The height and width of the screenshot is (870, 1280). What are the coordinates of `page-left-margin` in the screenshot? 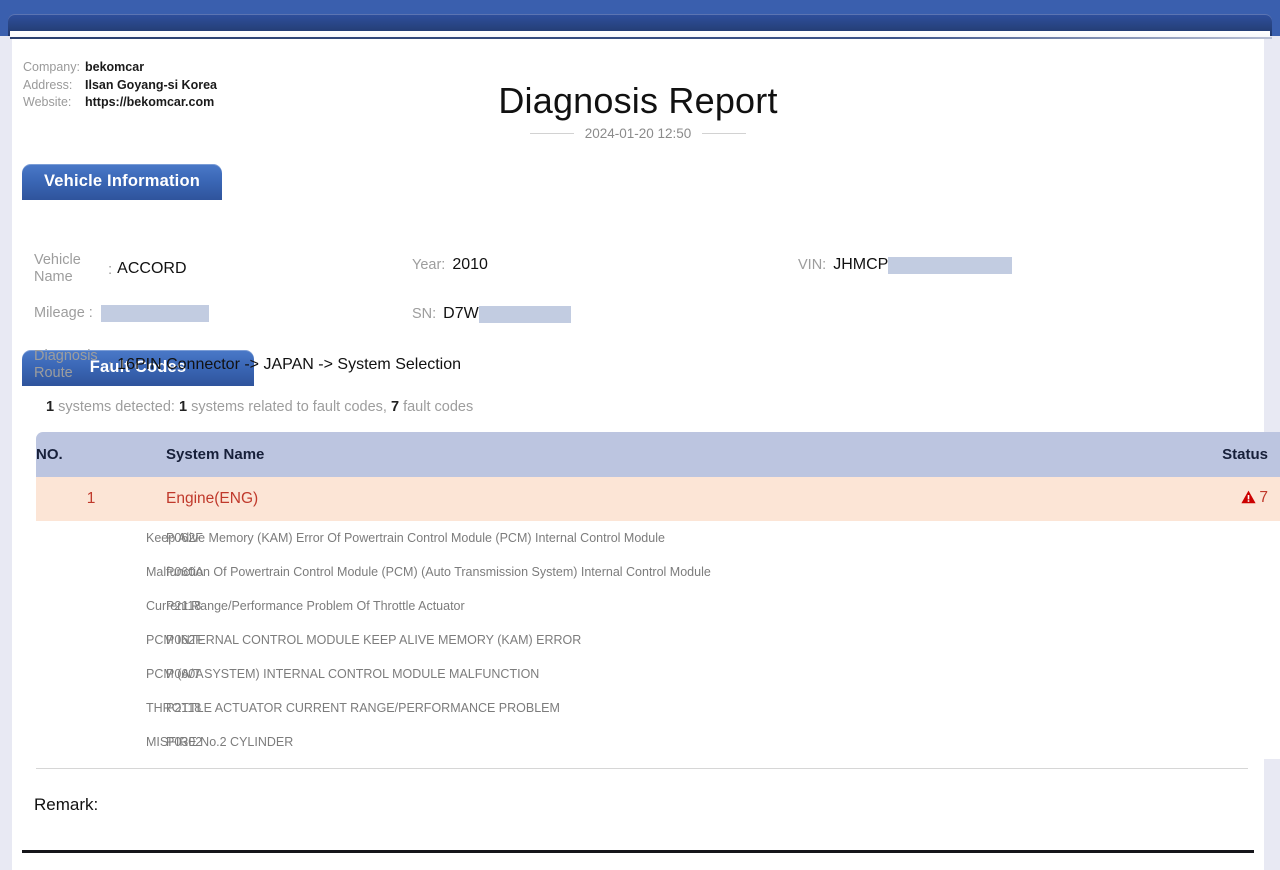 It's located at (6, 454).